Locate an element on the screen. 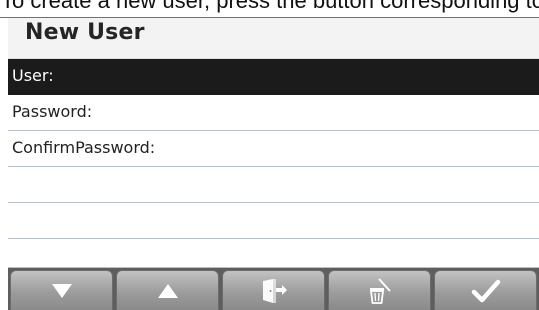  field-row-confirm-password: ConfirmPassword: is located at coordinates (273, 149).